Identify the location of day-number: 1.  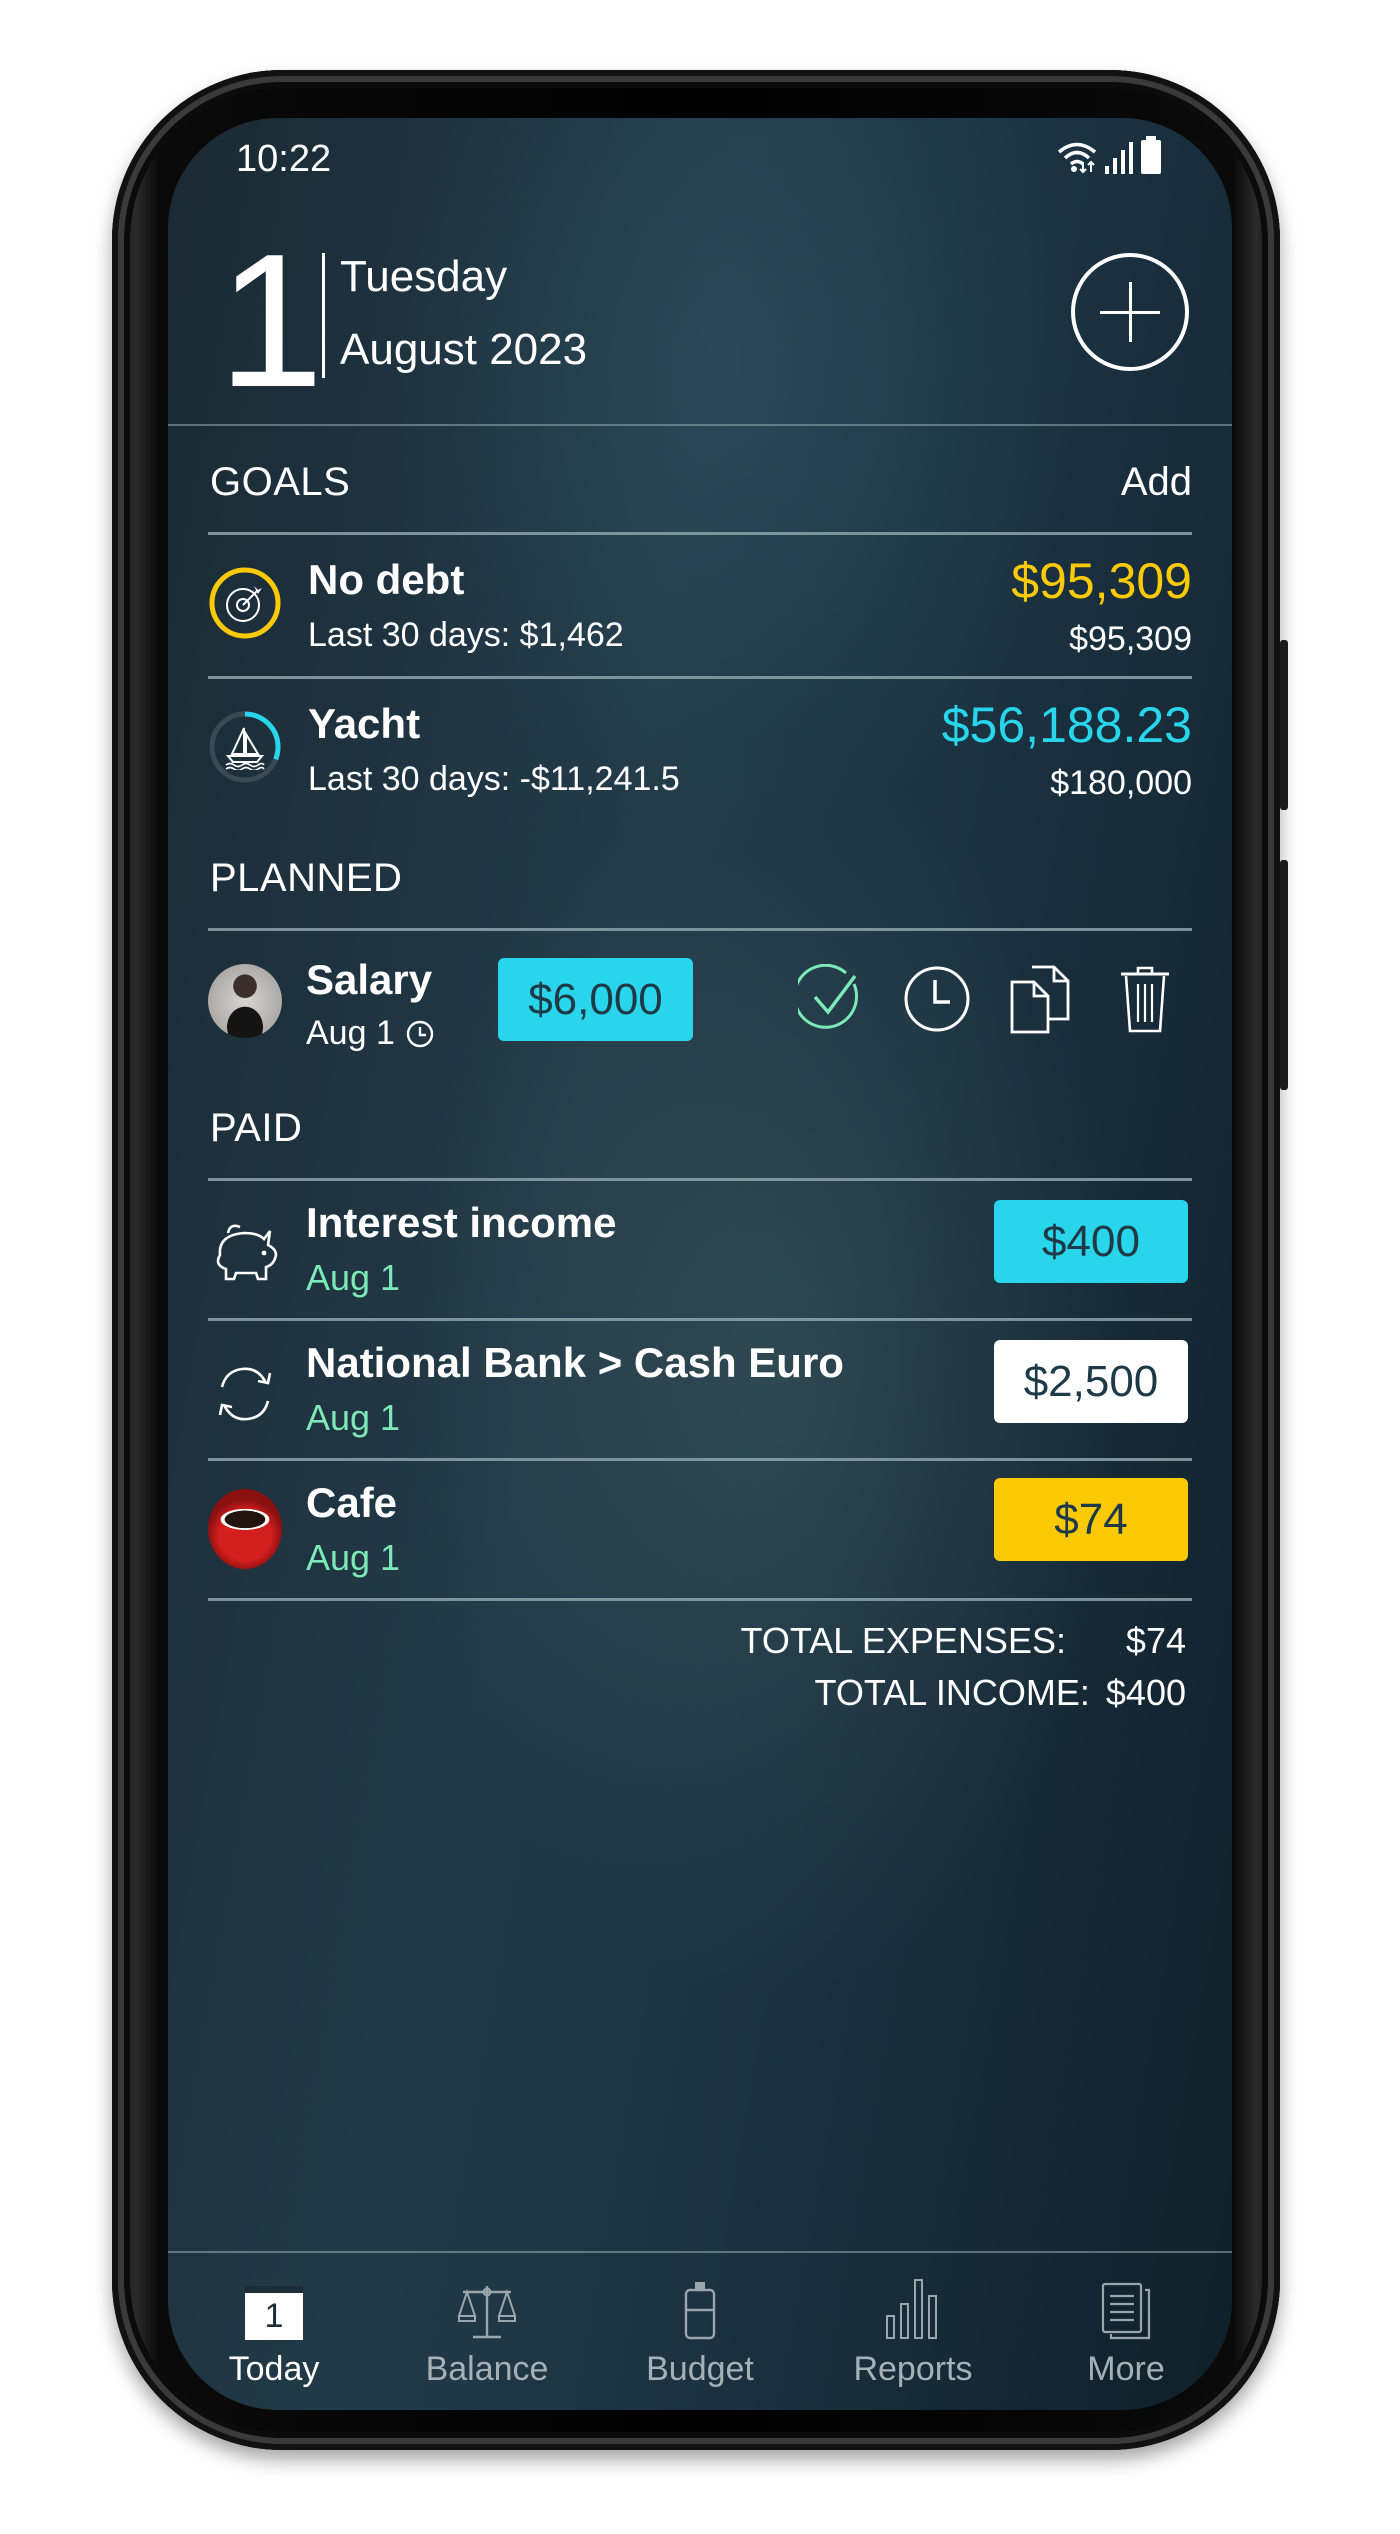
(271, 321).